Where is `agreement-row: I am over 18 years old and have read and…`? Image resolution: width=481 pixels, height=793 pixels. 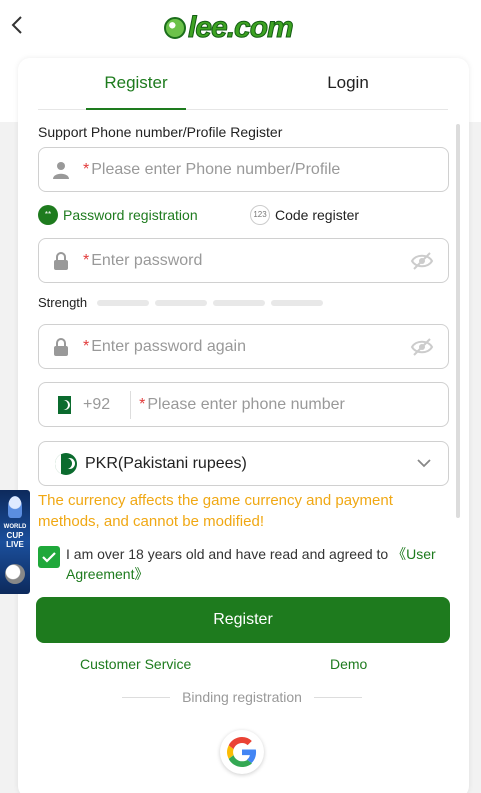 agreement-row: I am over 18 years old and have read and… is located at coordinates (243, 564).